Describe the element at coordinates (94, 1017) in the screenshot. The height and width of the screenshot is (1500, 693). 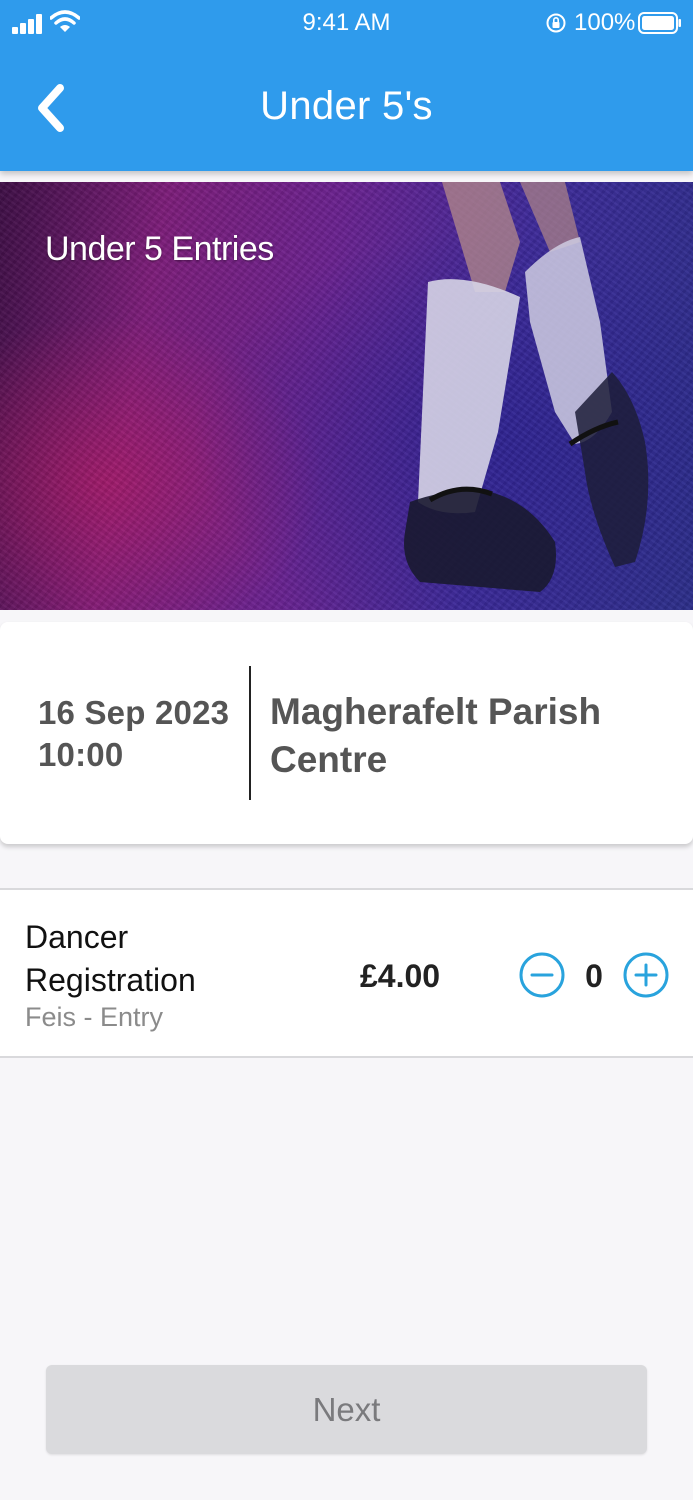
I see `ticket-category: Feis - Entry` at that location.